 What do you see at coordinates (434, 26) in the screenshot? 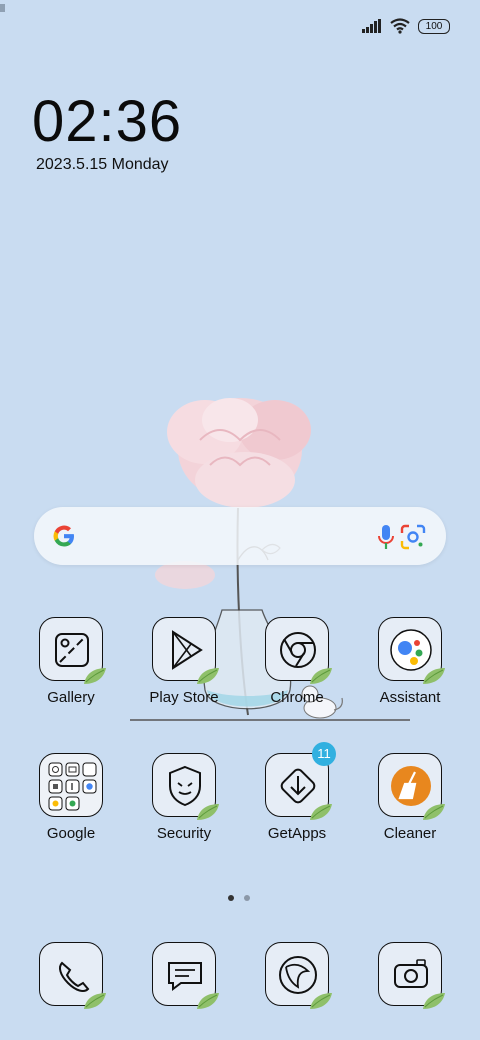
I see `battery-icon: 100` at bounding box center [434, 26].